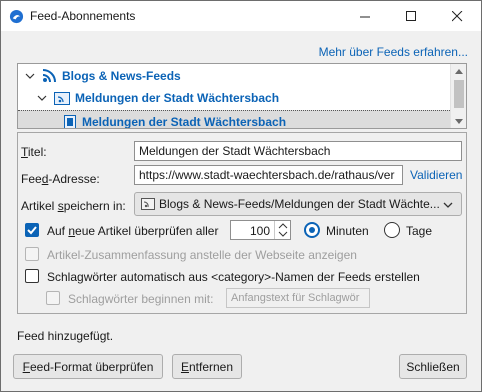  I want to click on rss-icon, so click(49, 76).